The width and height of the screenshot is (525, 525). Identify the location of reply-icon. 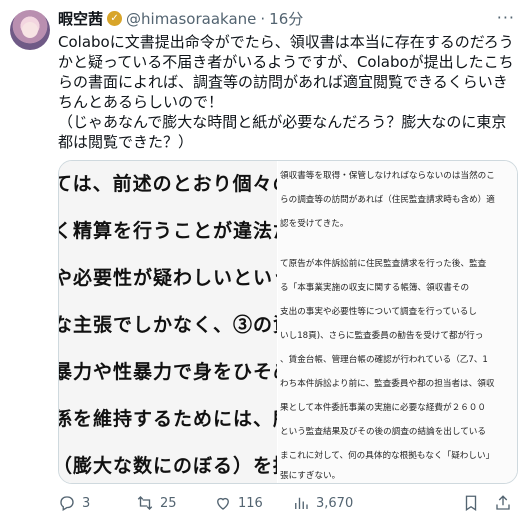
(67, 503).